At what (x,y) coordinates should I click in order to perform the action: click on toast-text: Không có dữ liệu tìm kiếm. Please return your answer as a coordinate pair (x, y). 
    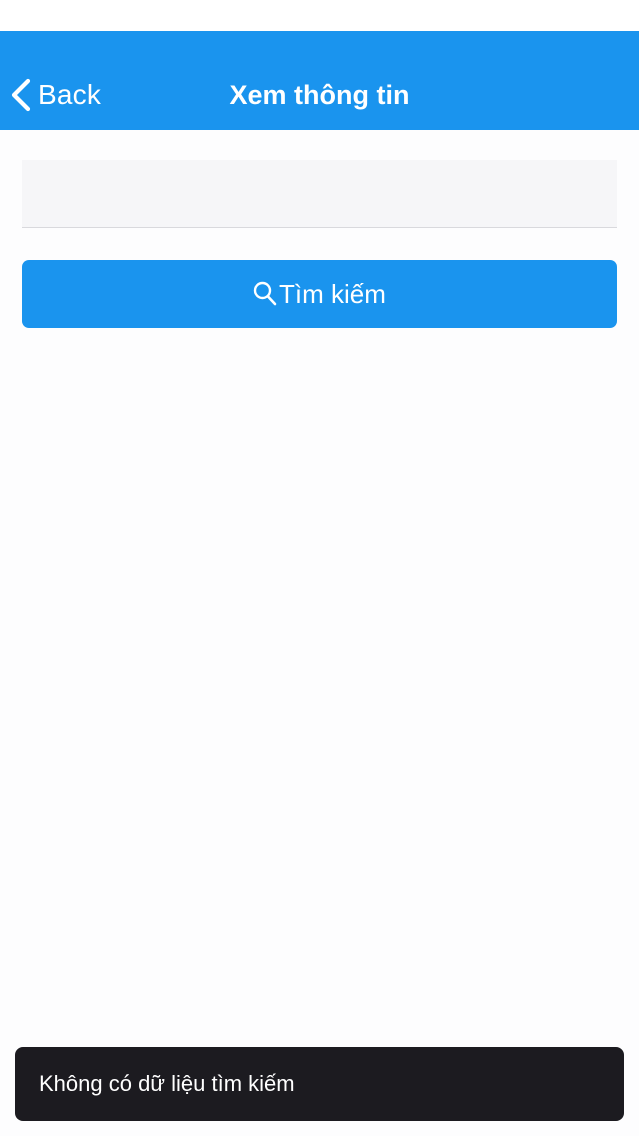
    Looking at the image, I should click on (167, 1083).